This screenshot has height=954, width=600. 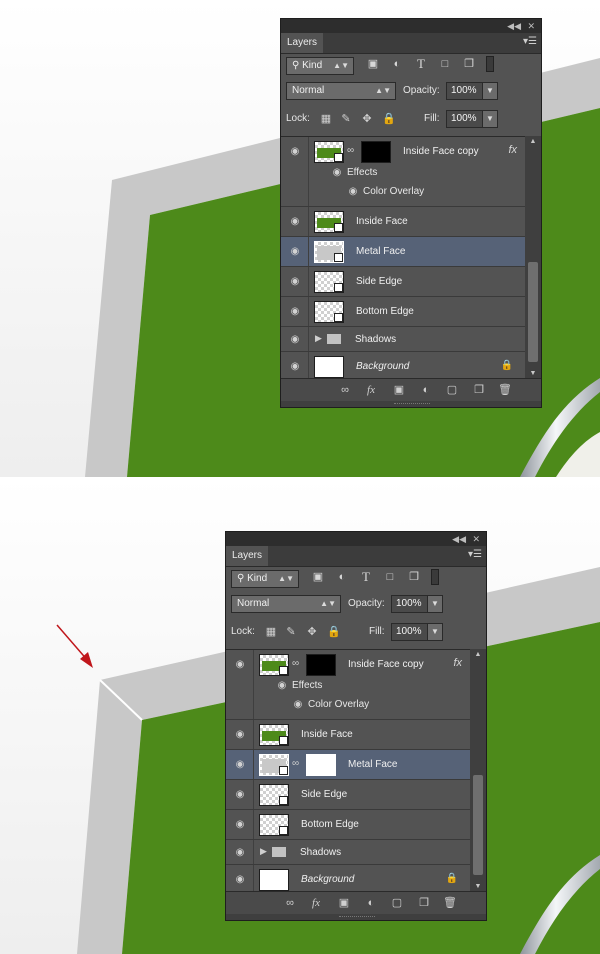 I want to click on color-overlay-row: ◉ Color Overlay, so click(x=331, y=704).